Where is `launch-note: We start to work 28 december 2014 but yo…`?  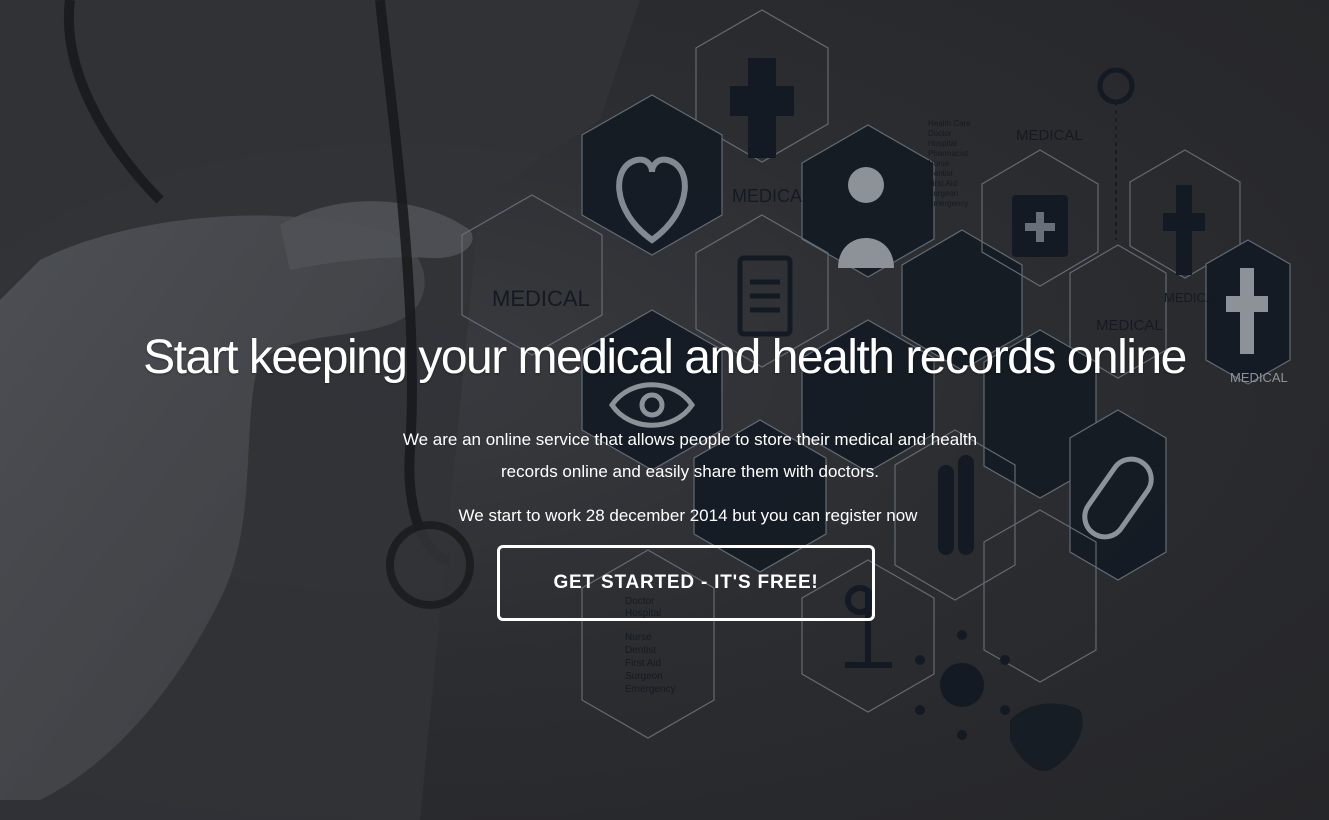 launch-note: We start to work 28 december 2014 but yo… is located at coordinates (688, 515).